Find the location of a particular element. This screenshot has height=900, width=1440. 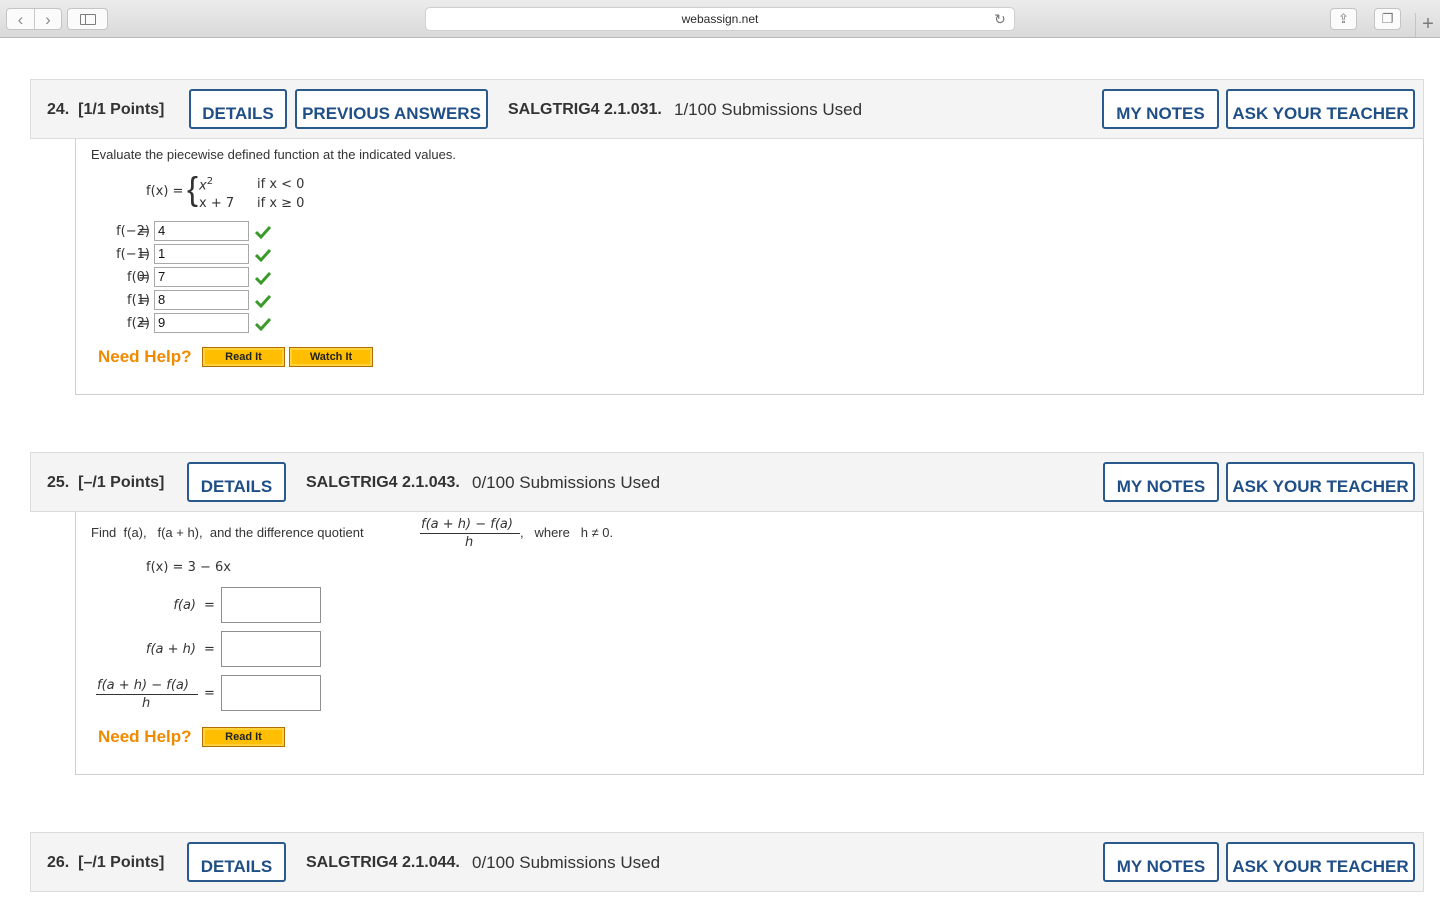

browser-toolbar: ‹ › webassign.net ↻ ⇪ ❐ + is located at coordinates (720, 19).